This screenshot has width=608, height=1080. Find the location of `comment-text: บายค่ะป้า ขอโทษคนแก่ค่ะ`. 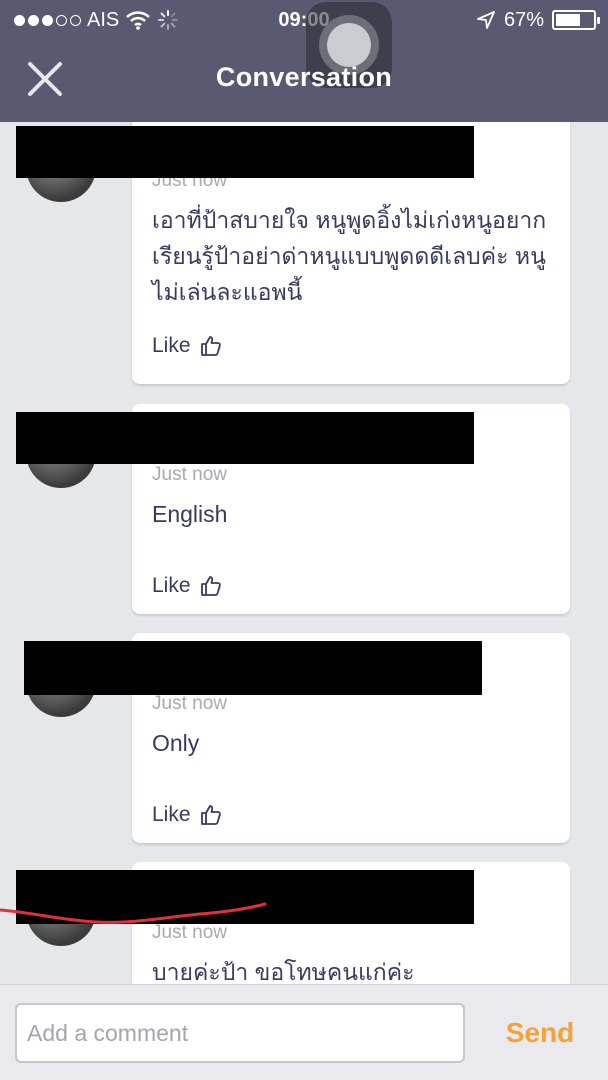

comment-text: บายค่ะป้า ขอโทษคนแก่ค่ะ is located at coordinates (283, 971).